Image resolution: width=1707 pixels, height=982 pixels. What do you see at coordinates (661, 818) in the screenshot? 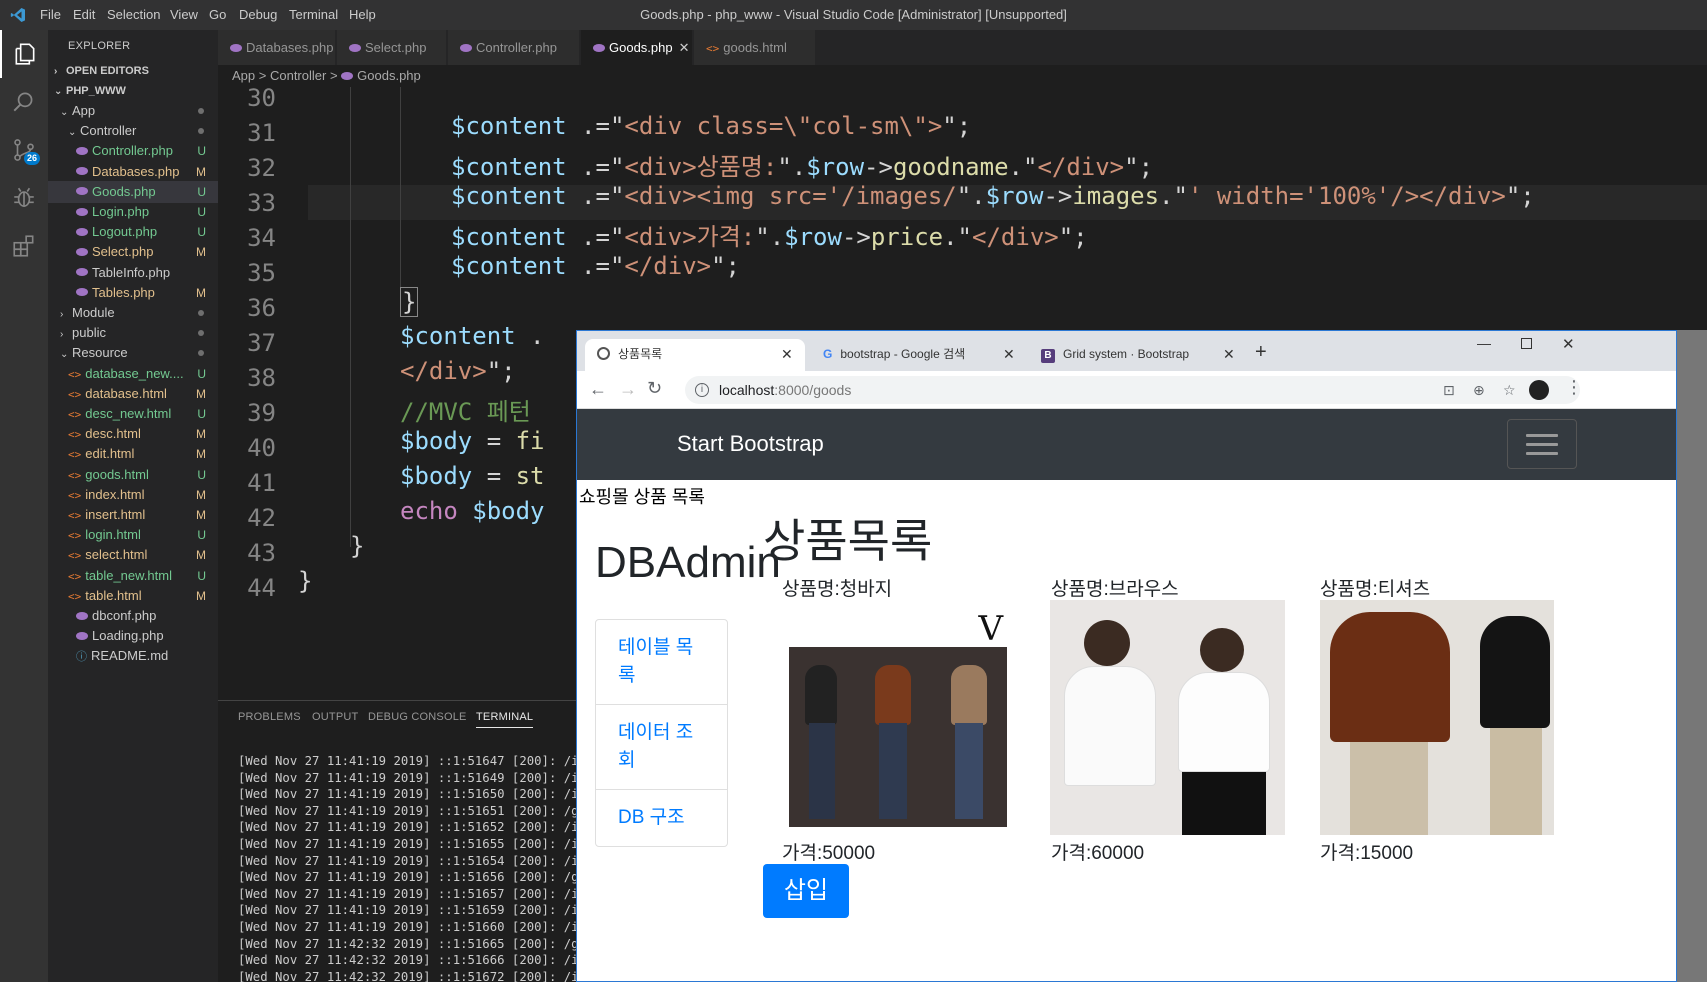
I see `side-link-structure: DB 구조` at bounding box center [661, 818].